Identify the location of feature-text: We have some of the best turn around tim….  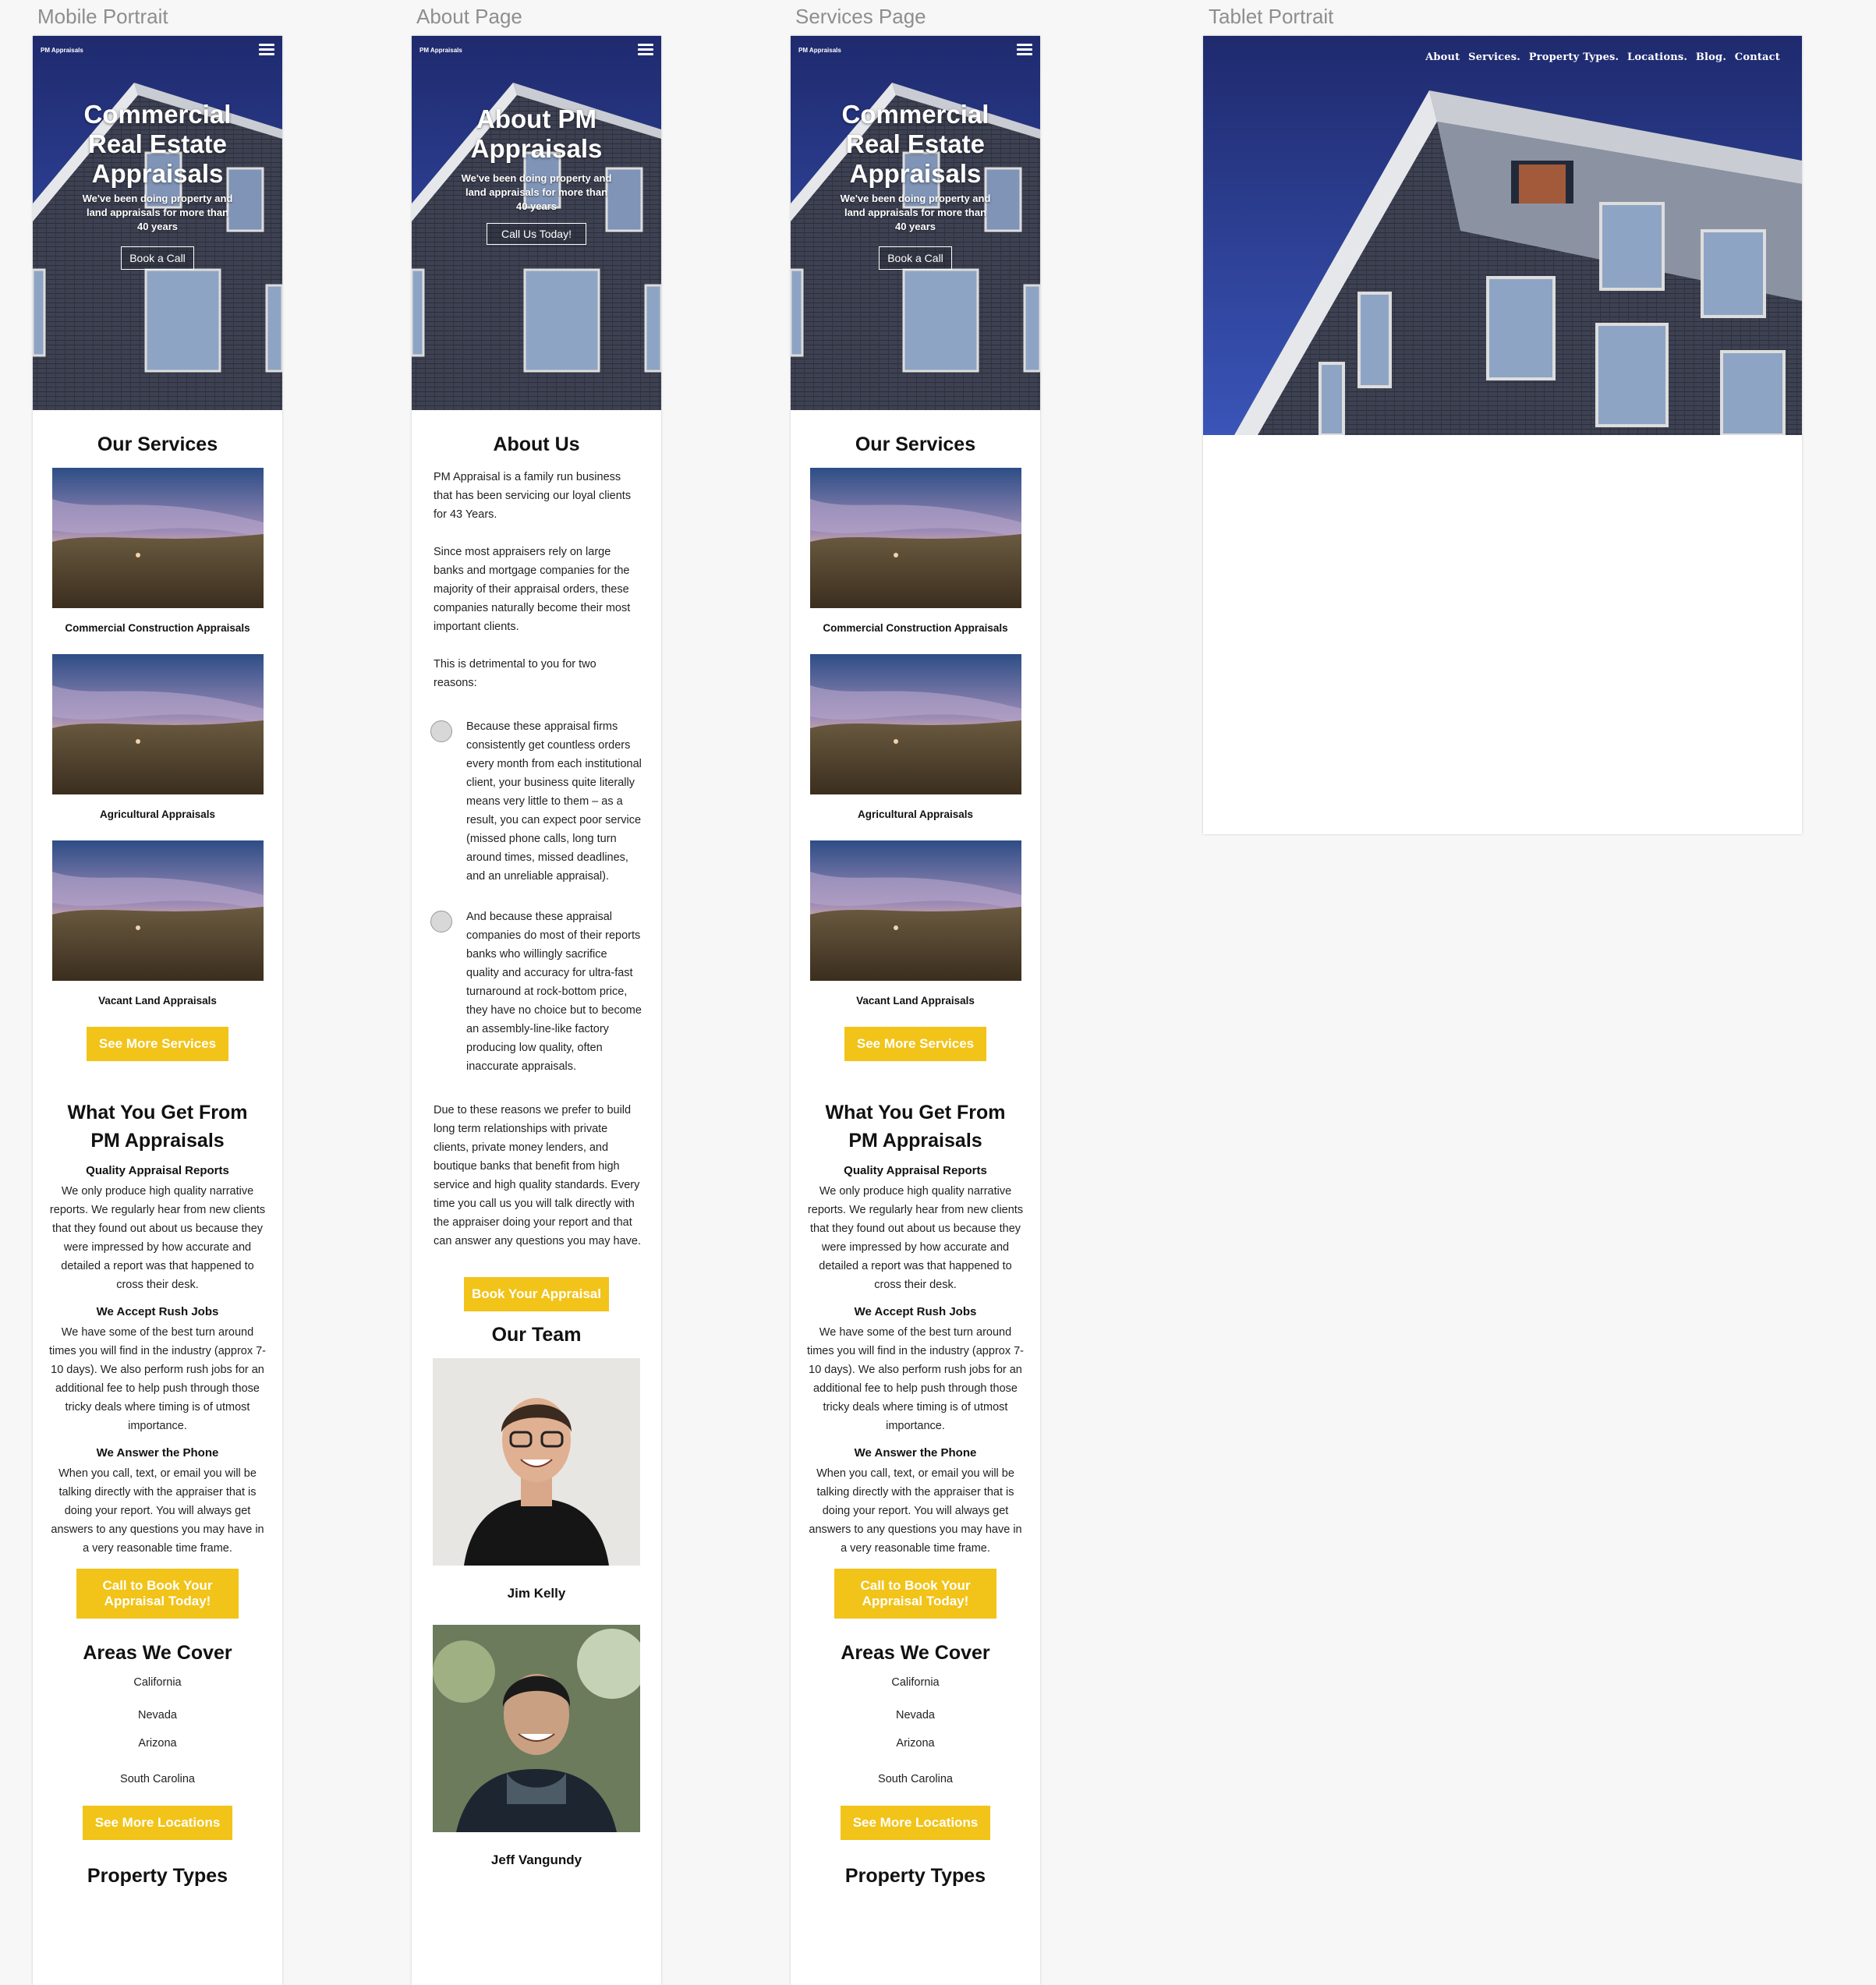
(915, 1379).